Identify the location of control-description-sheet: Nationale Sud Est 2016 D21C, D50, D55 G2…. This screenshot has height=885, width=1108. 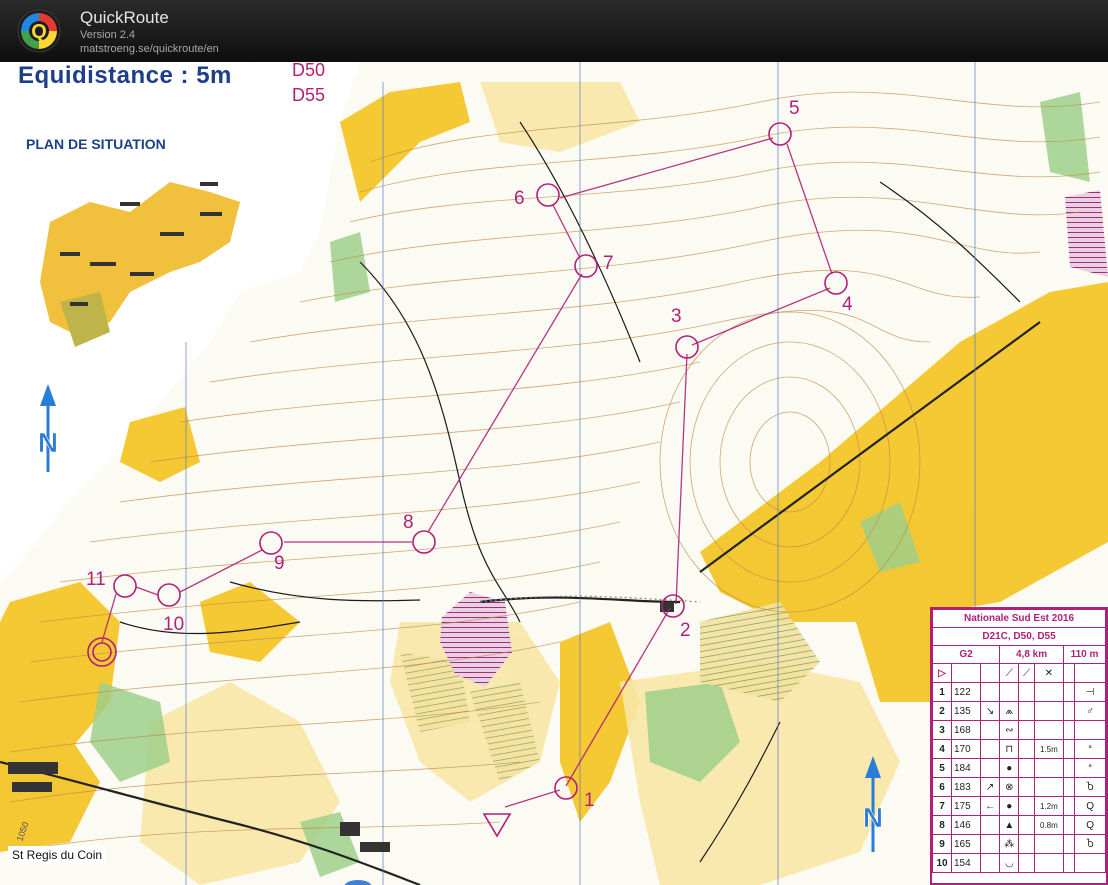
(1019, 746).